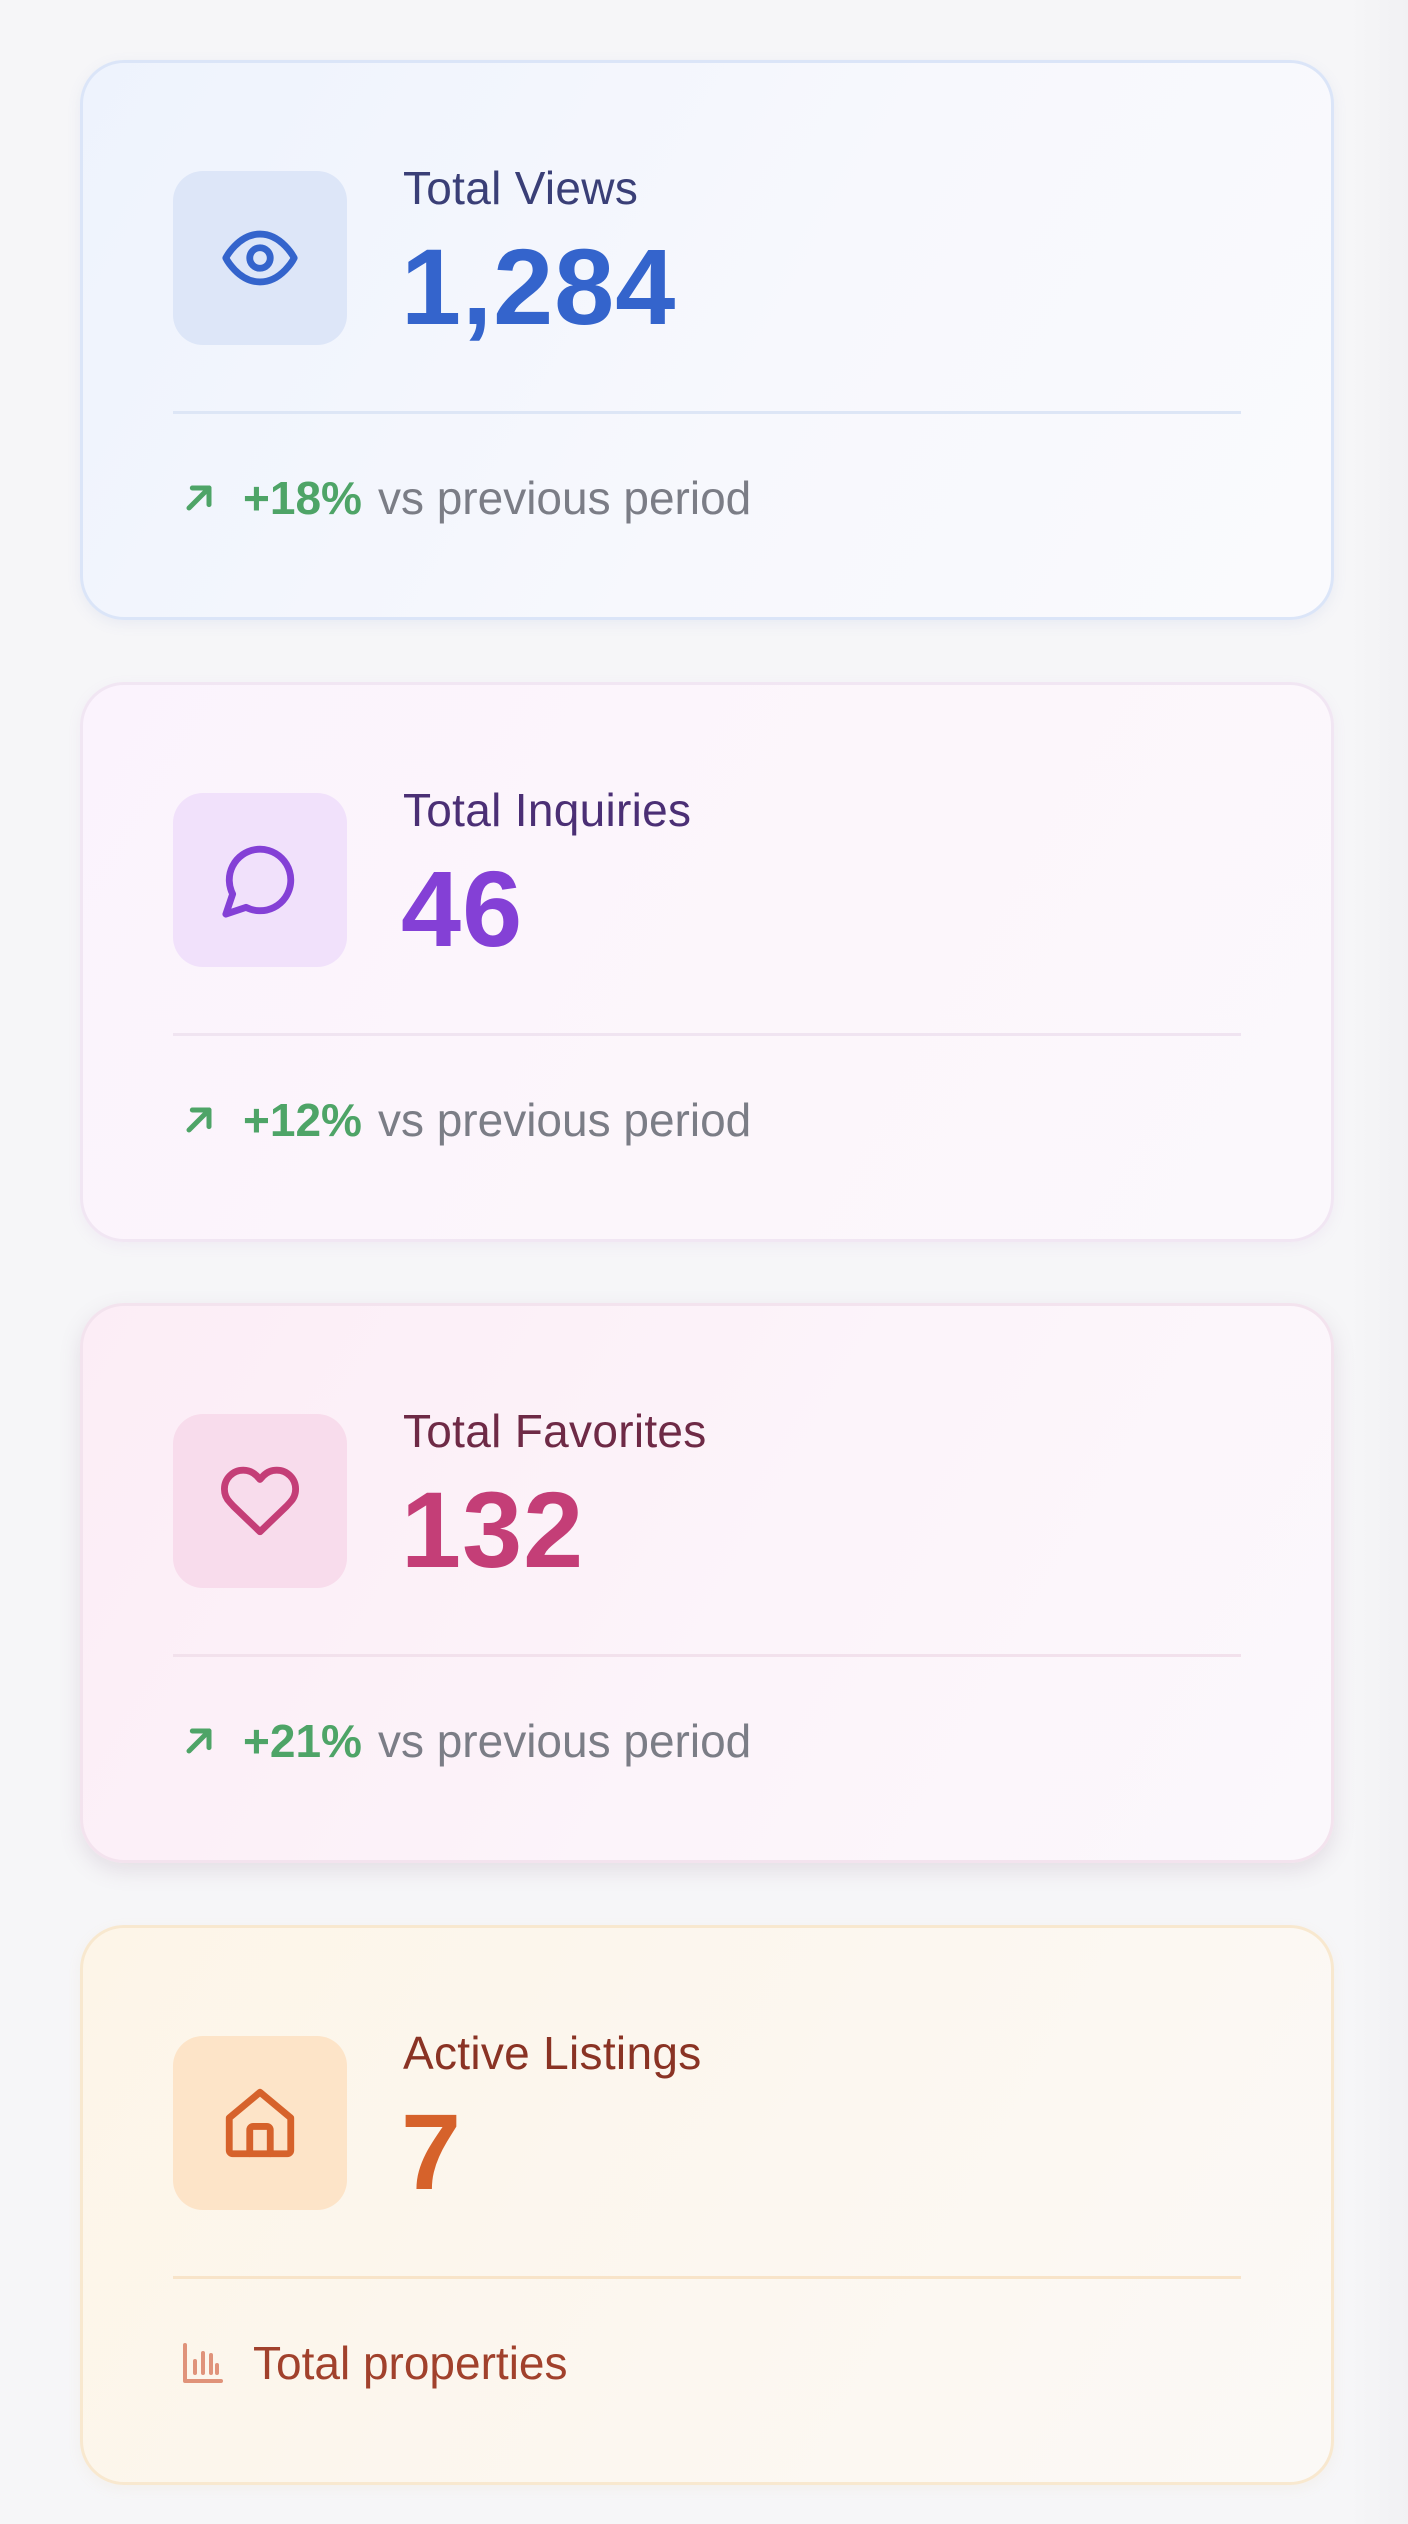 The width and height of the screenshot is (1408, 2524). What do you see at coordinates (555, 1431) in the screenshot?
I see `stat-label: Total Favorites` at bounding box center [555, 1431].